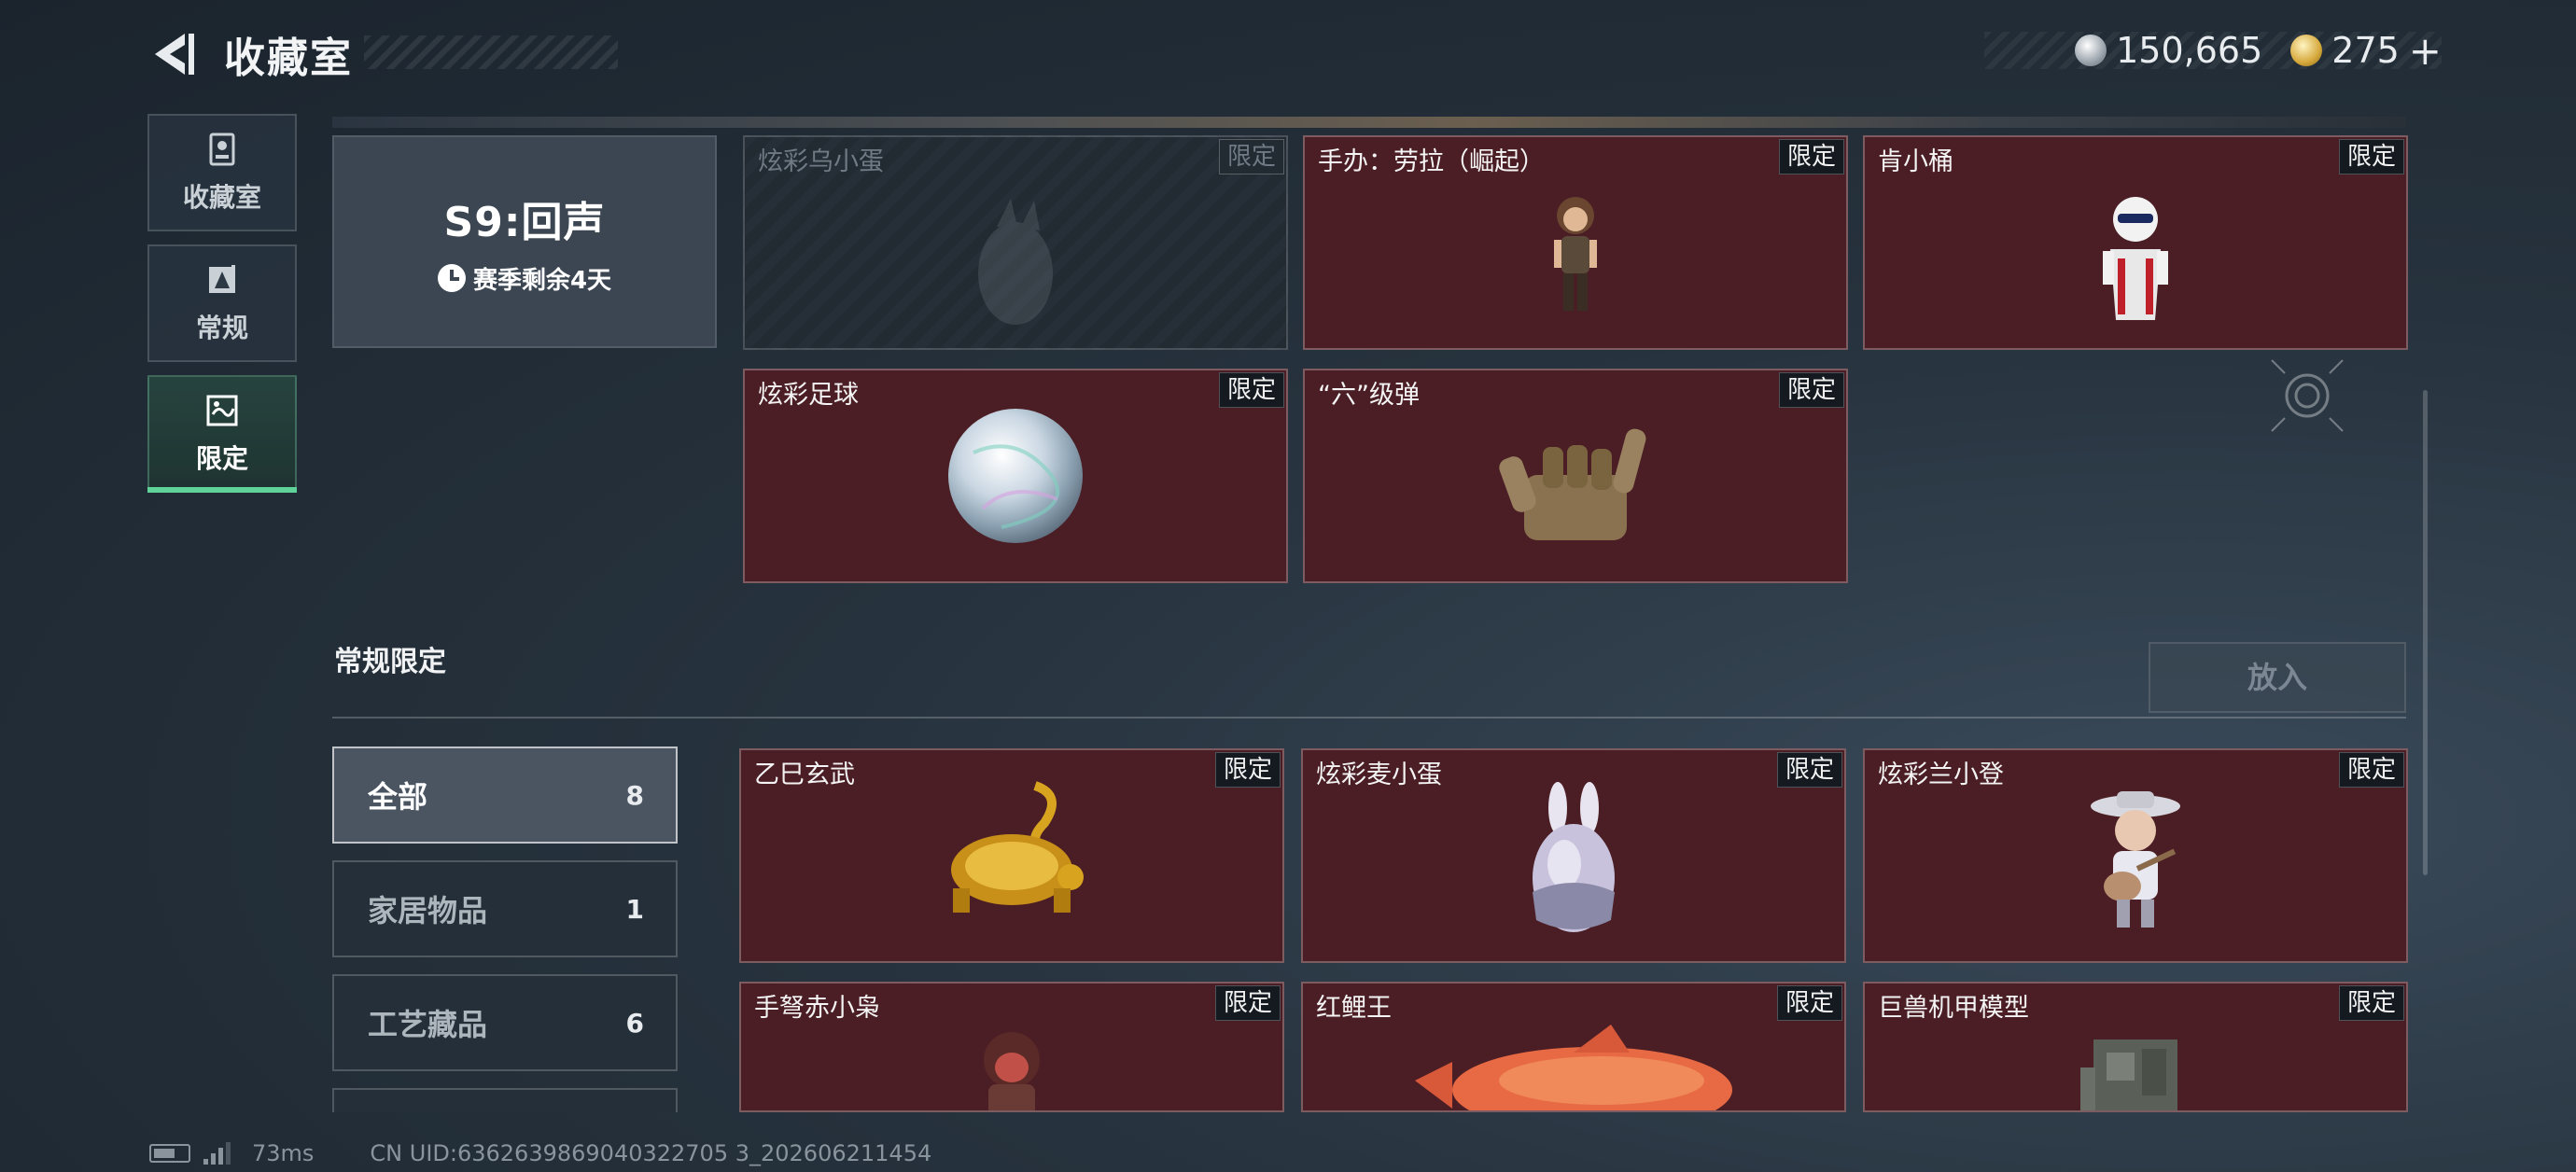 This screenshot has width=2576, height=1172. Describe the element at coordinates (817, 1008) in the screenshot. I see `item-name: 手弩赤小枭` at that location.